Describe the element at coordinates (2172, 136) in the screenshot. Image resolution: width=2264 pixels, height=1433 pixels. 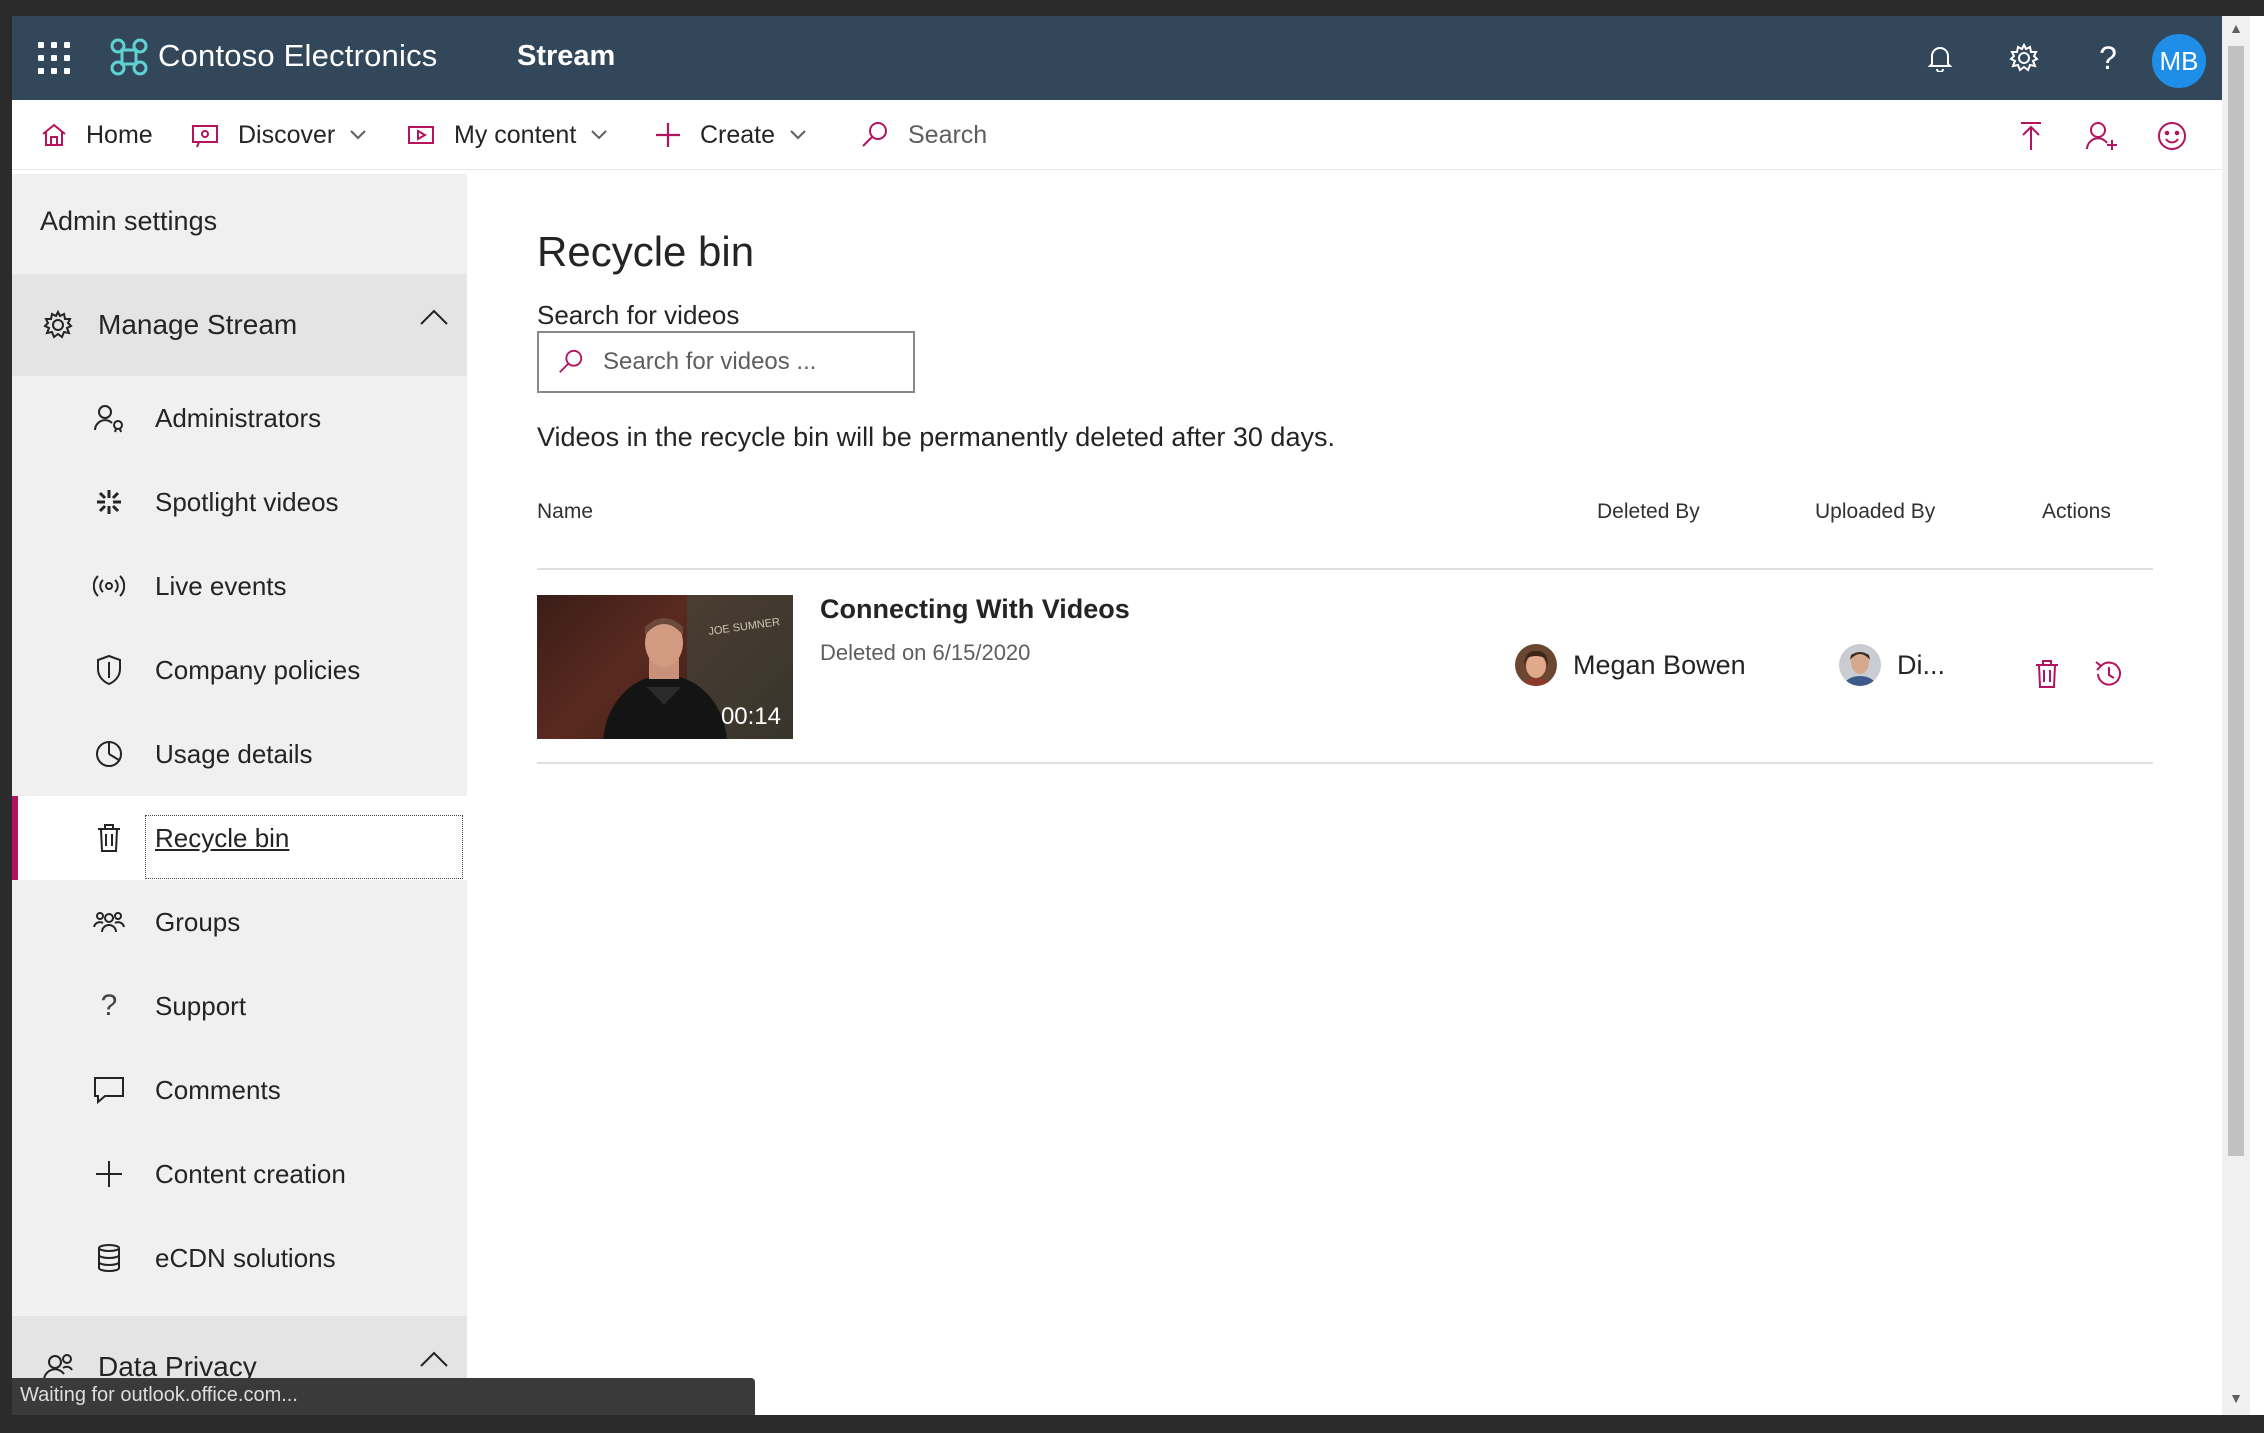
I see `feedback-smiley-icon` at that location.